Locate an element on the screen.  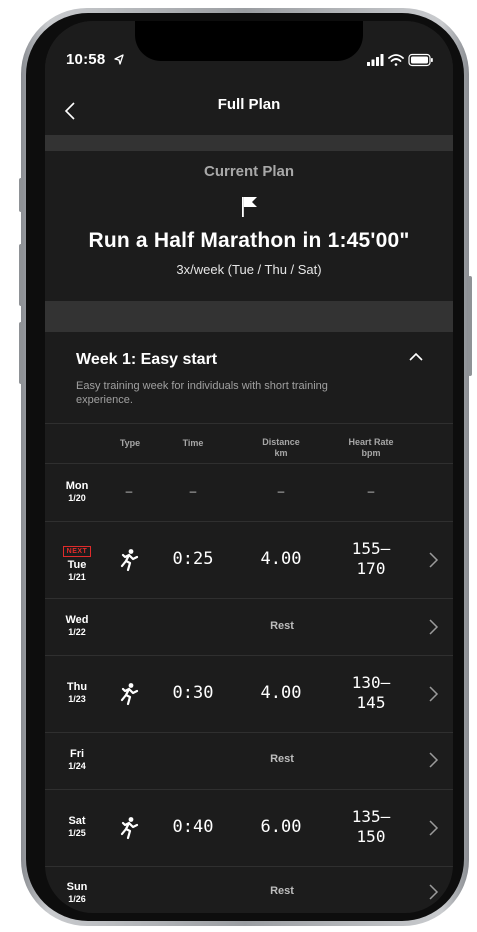
day-label: Sat 1/25 is located at coordinates (77, 826).